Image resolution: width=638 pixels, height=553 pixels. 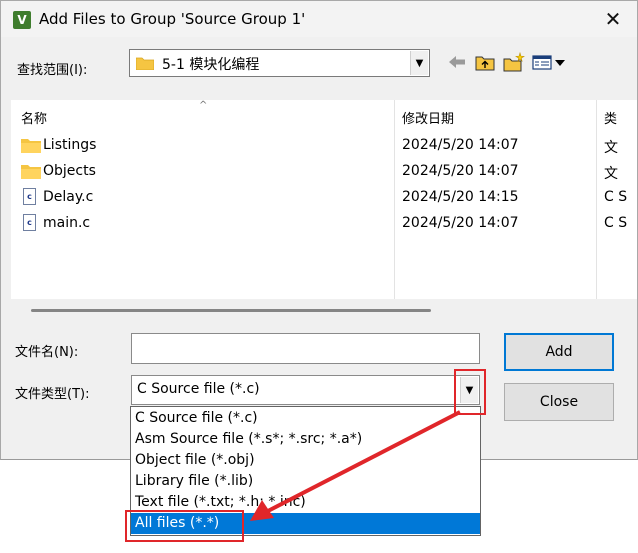 I want to click on file-type-value: C Source file (*.c), so click(x=198, y=389).